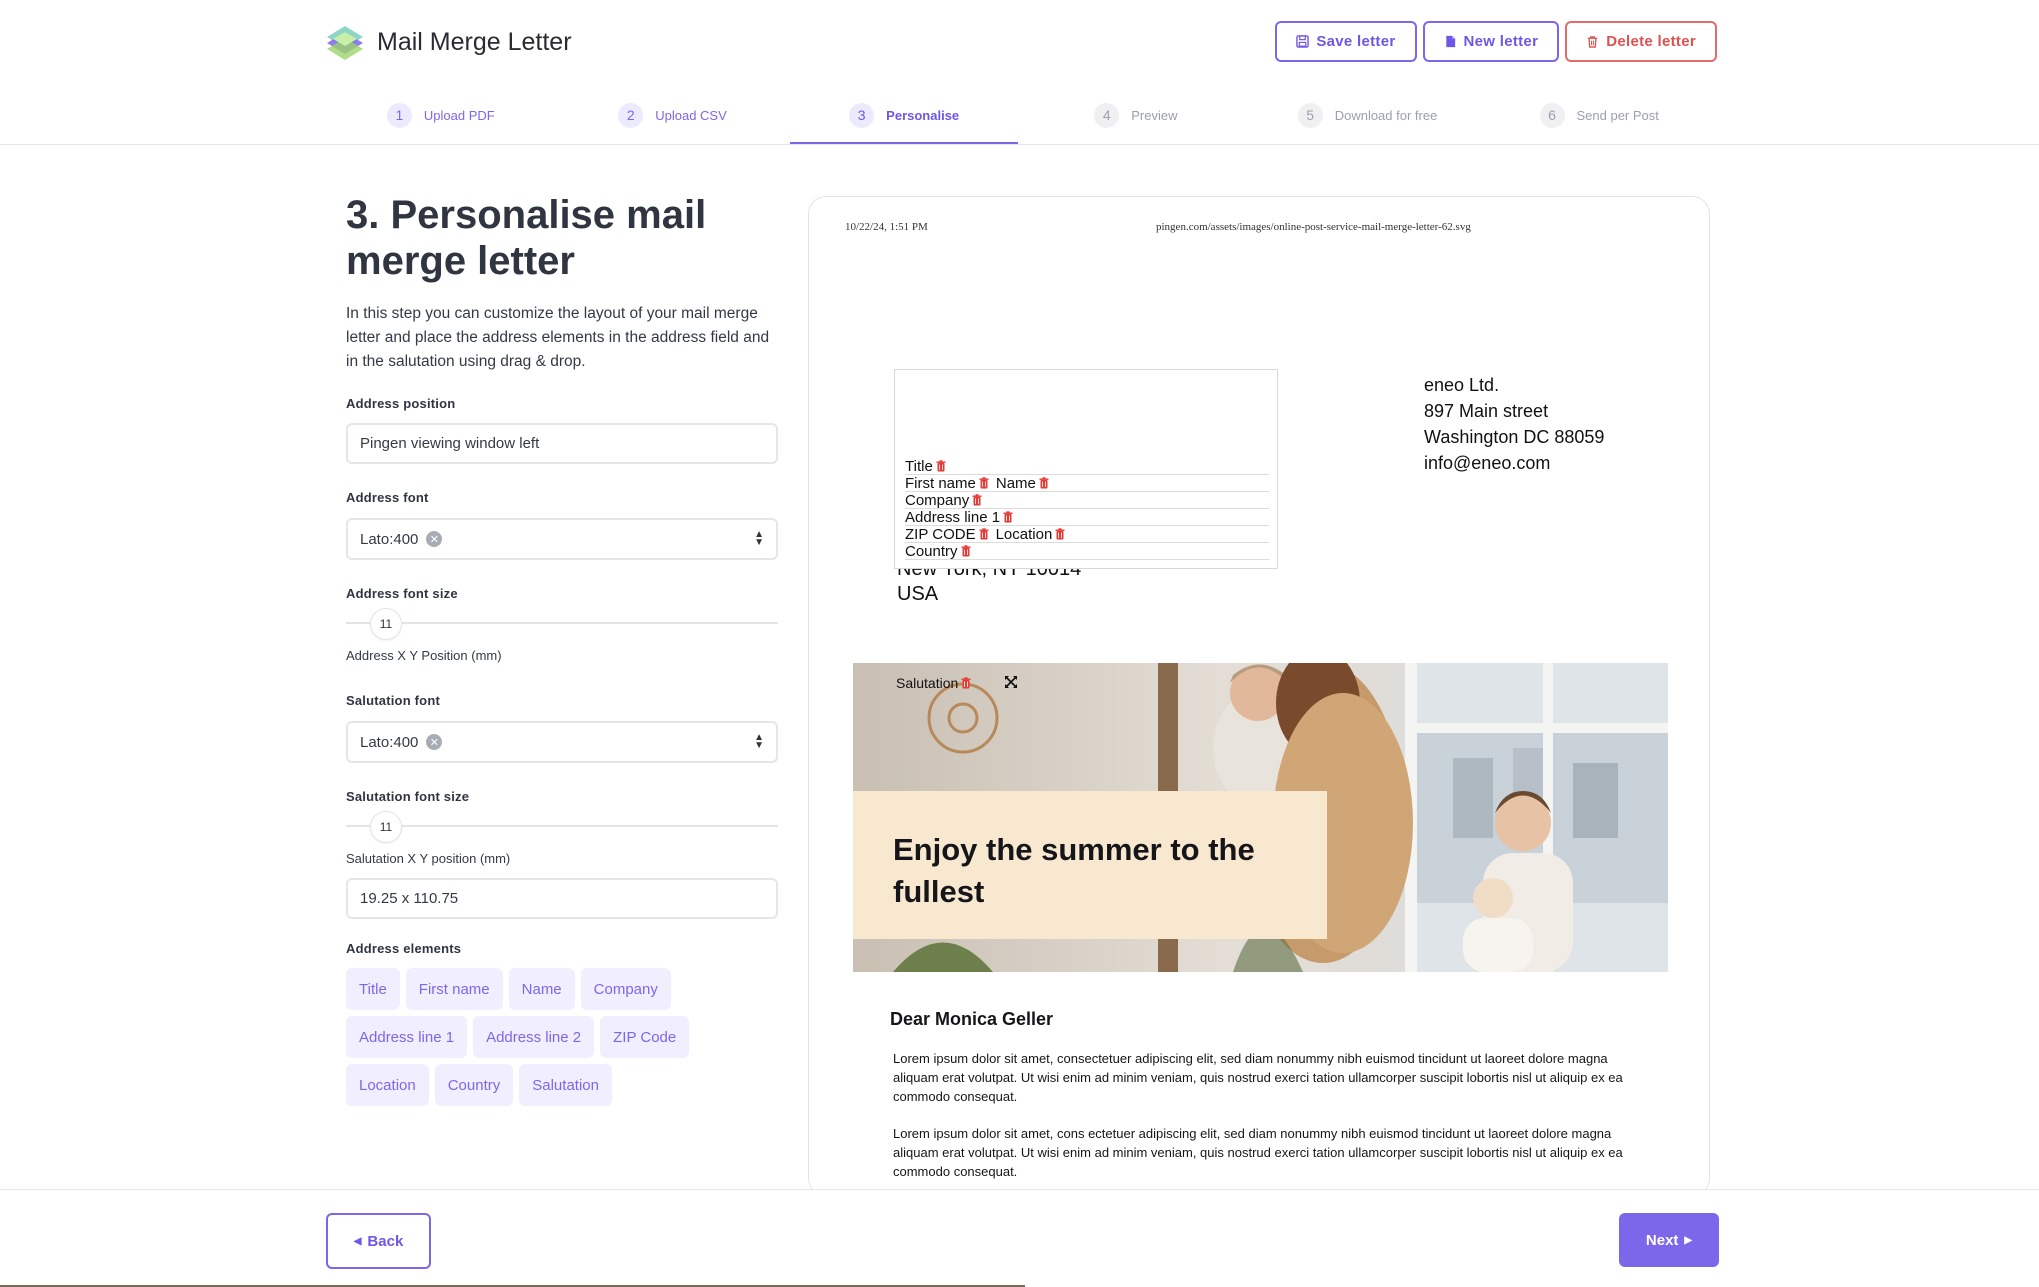 Image resolution: width=2039 pixels, height=1287 pixels. Describe the element at coordinates (631, 115) in the screenshot. I see `step-number: 2` at that location.